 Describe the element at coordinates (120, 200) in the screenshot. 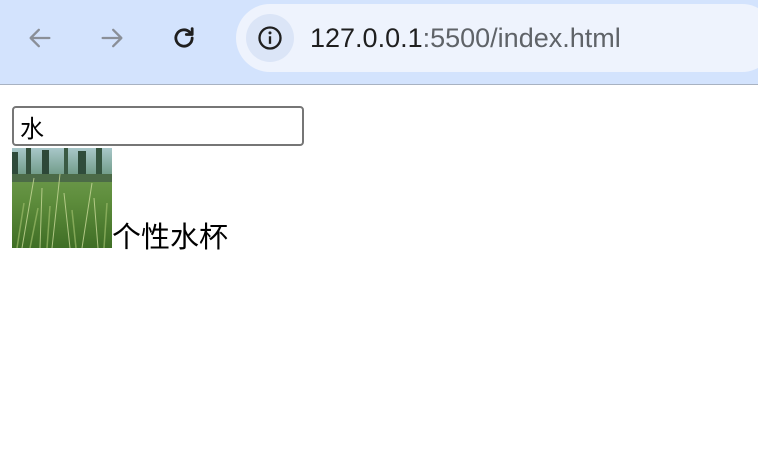

I see `search-result-item: 个性水杯` at that location.